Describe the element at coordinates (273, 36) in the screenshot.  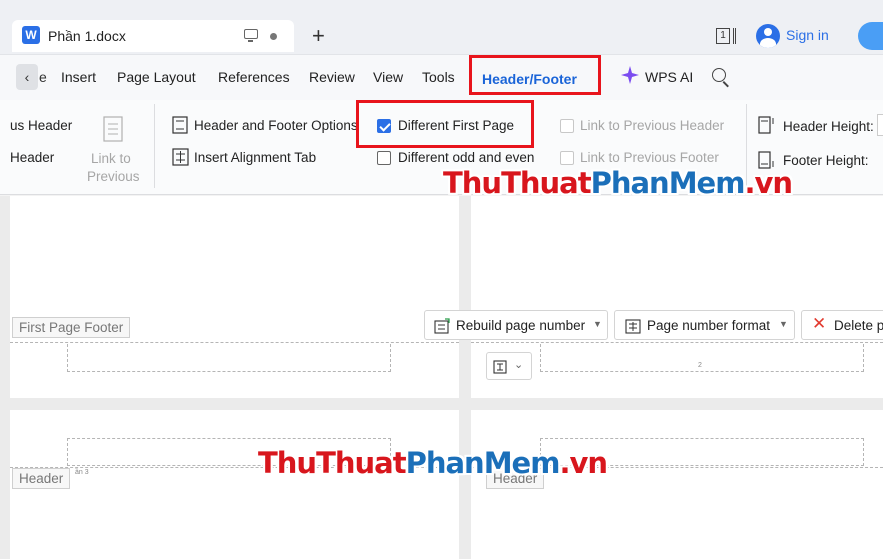
I see `unsaved-dot-icon` at that location.